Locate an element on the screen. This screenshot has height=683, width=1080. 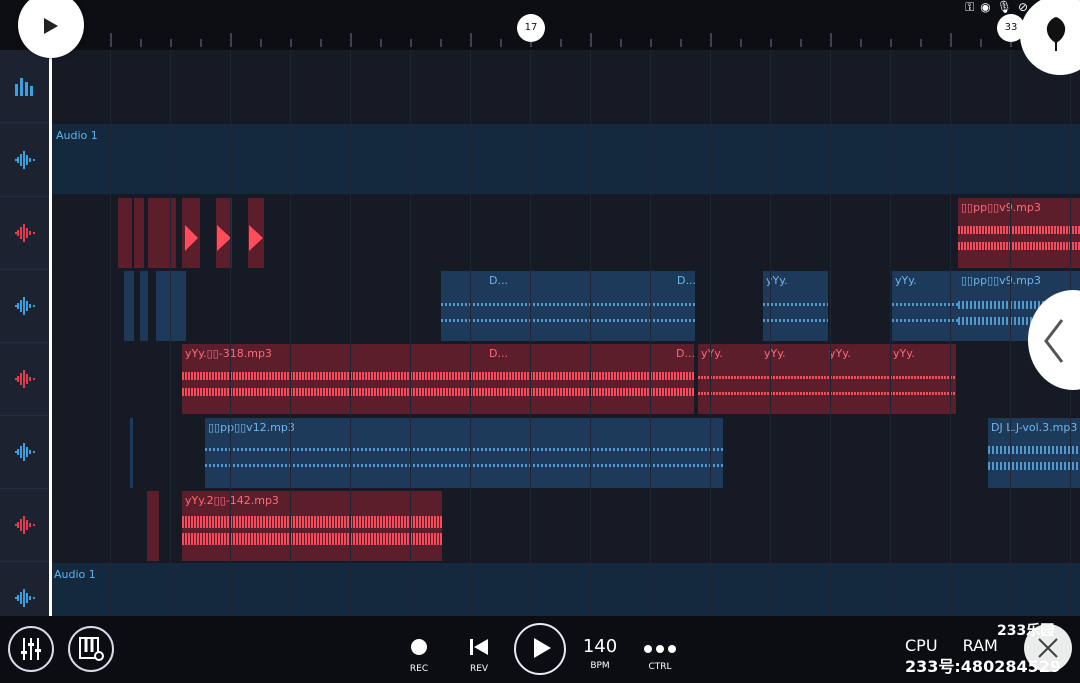
bpm-control: 140 BPM is located at coordinates (600, 647).